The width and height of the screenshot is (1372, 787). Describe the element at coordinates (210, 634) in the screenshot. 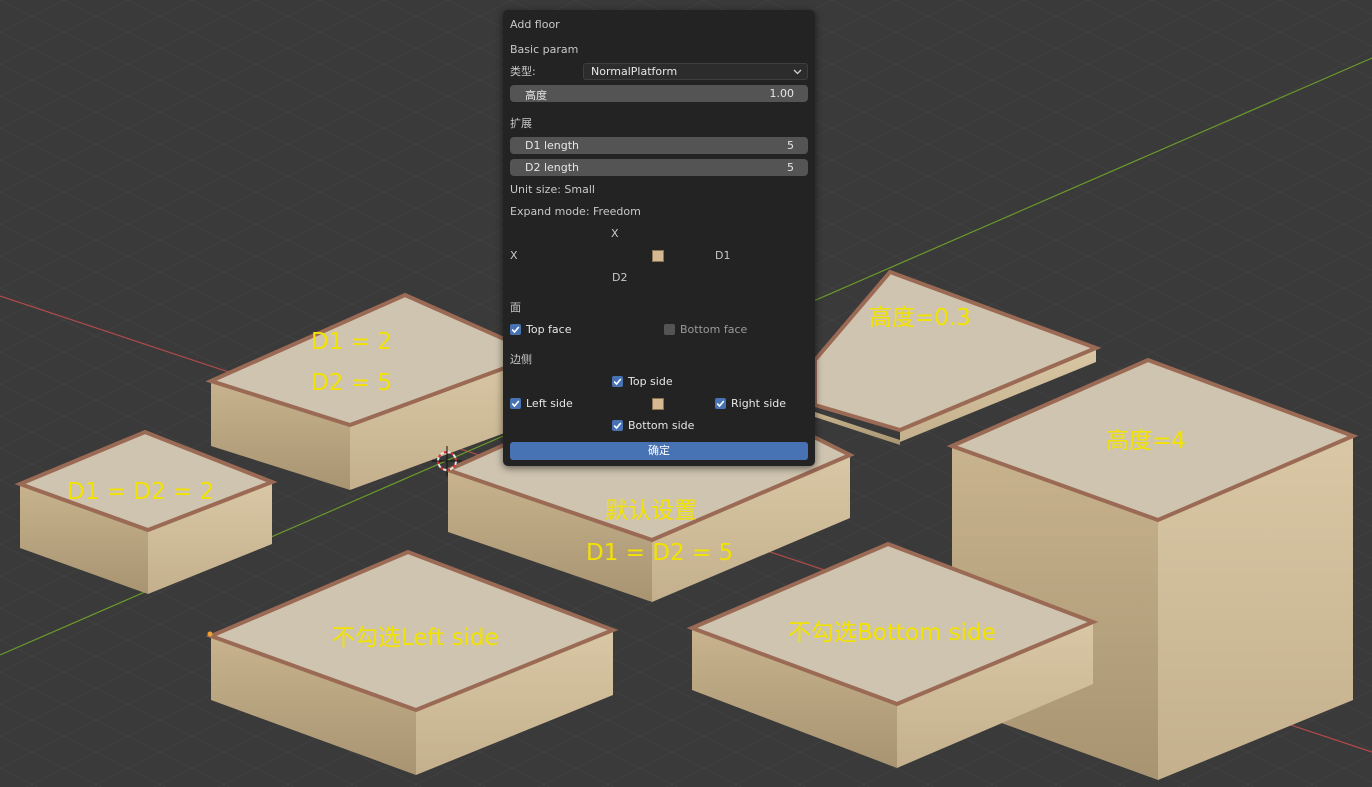

I see `origin-dot` at that location.